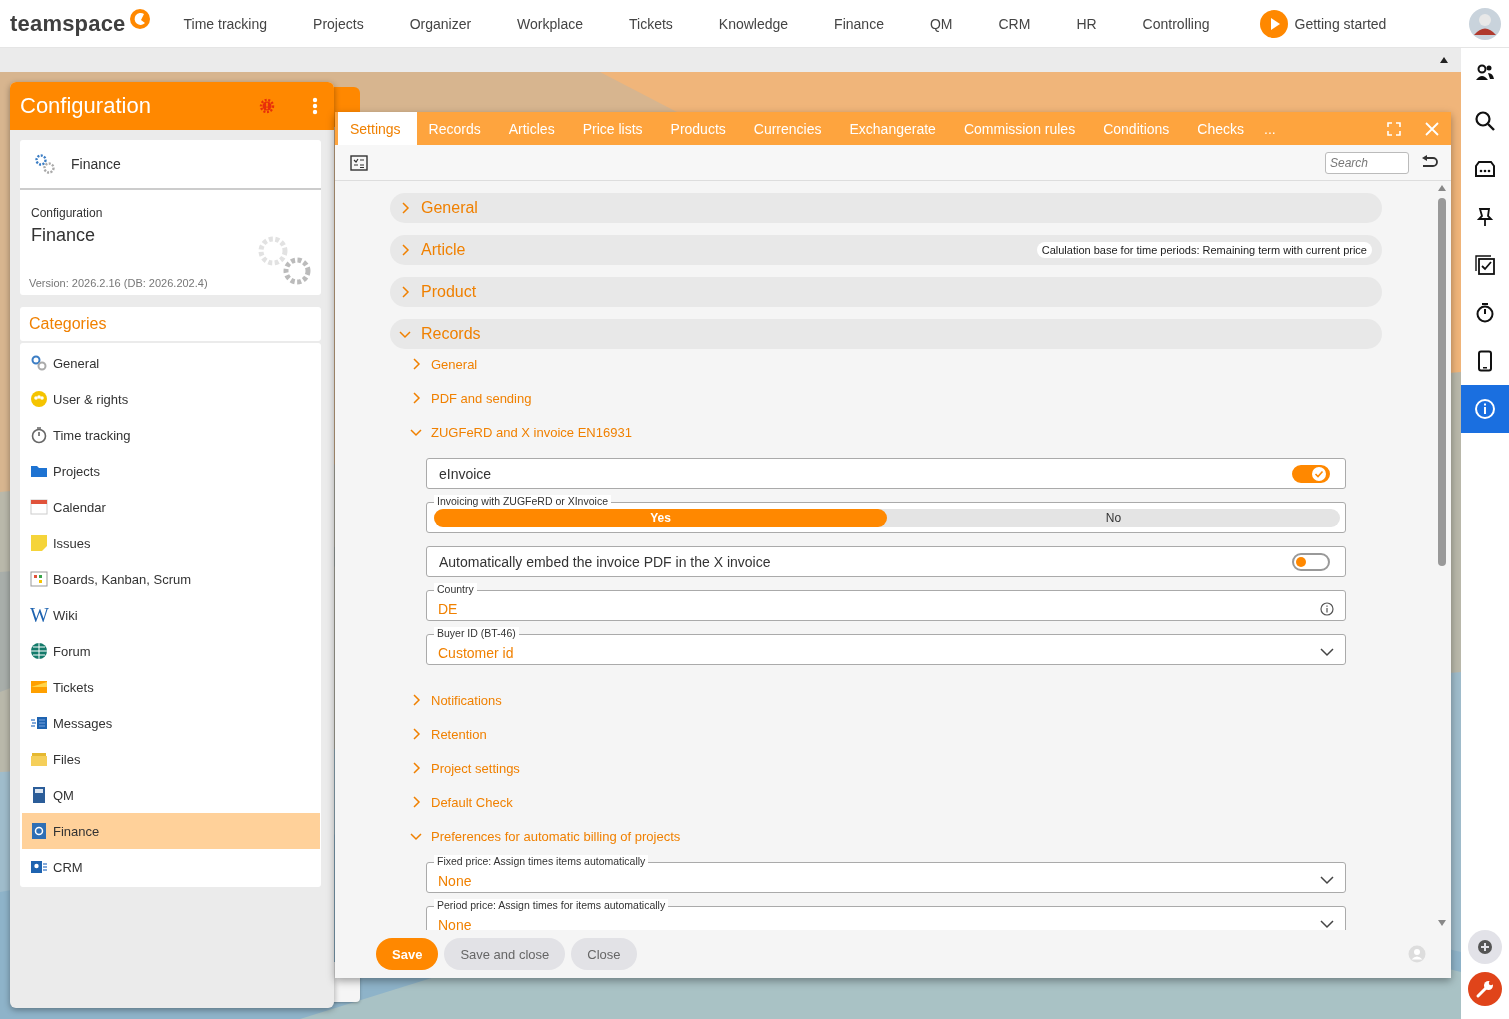  I want to click on play-icon, so click(1273, 23).